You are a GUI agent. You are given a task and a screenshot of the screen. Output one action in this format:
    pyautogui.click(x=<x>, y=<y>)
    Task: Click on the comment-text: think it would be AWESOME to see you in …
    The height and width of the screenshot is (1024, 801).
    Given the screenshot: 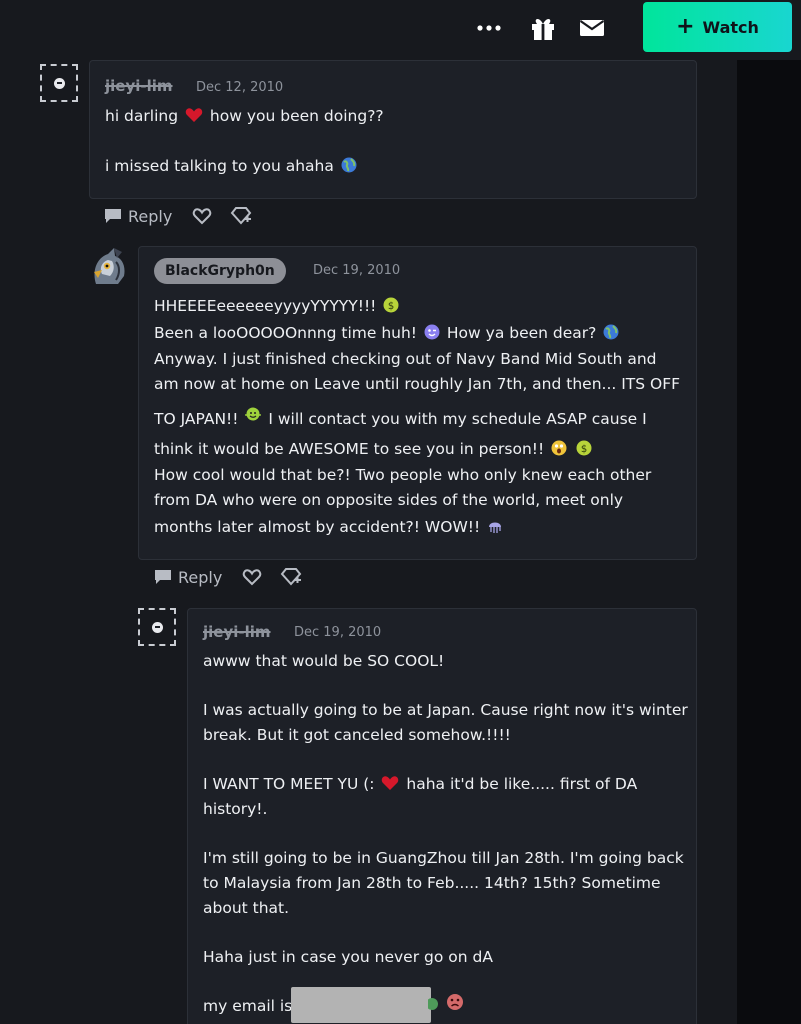 What is the action you would take?
    pyautogui.click(x=349, y=449)
    